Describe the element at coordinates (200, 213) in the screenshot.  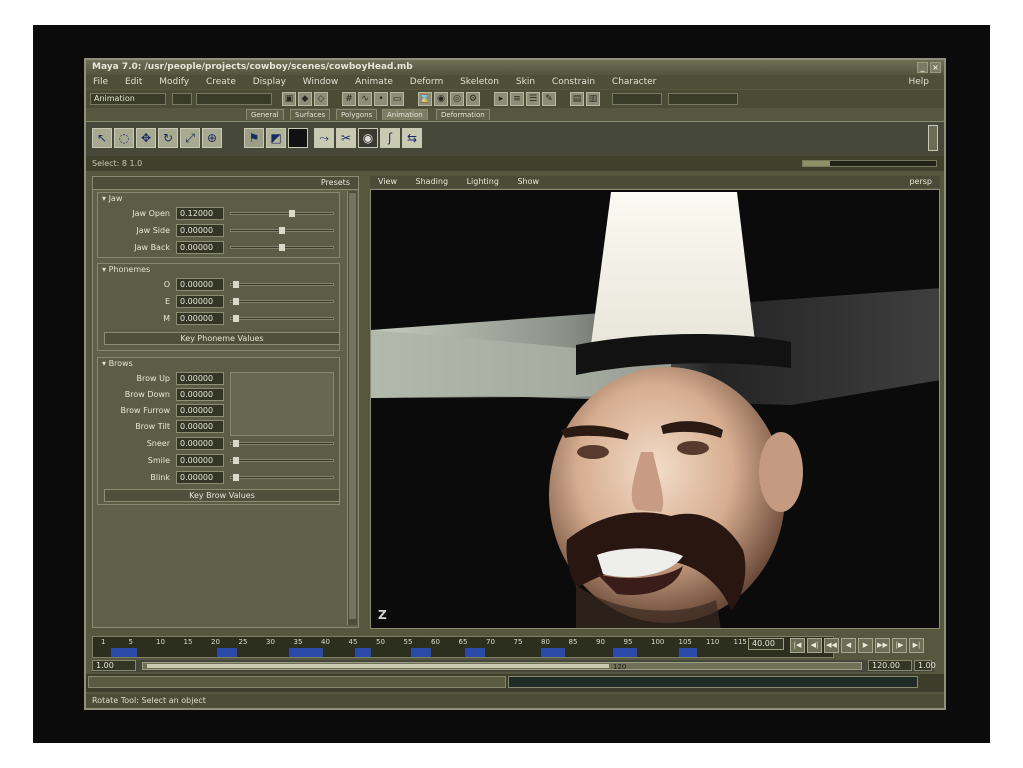
I see `jaw-open-field: 0.12000` at that location.